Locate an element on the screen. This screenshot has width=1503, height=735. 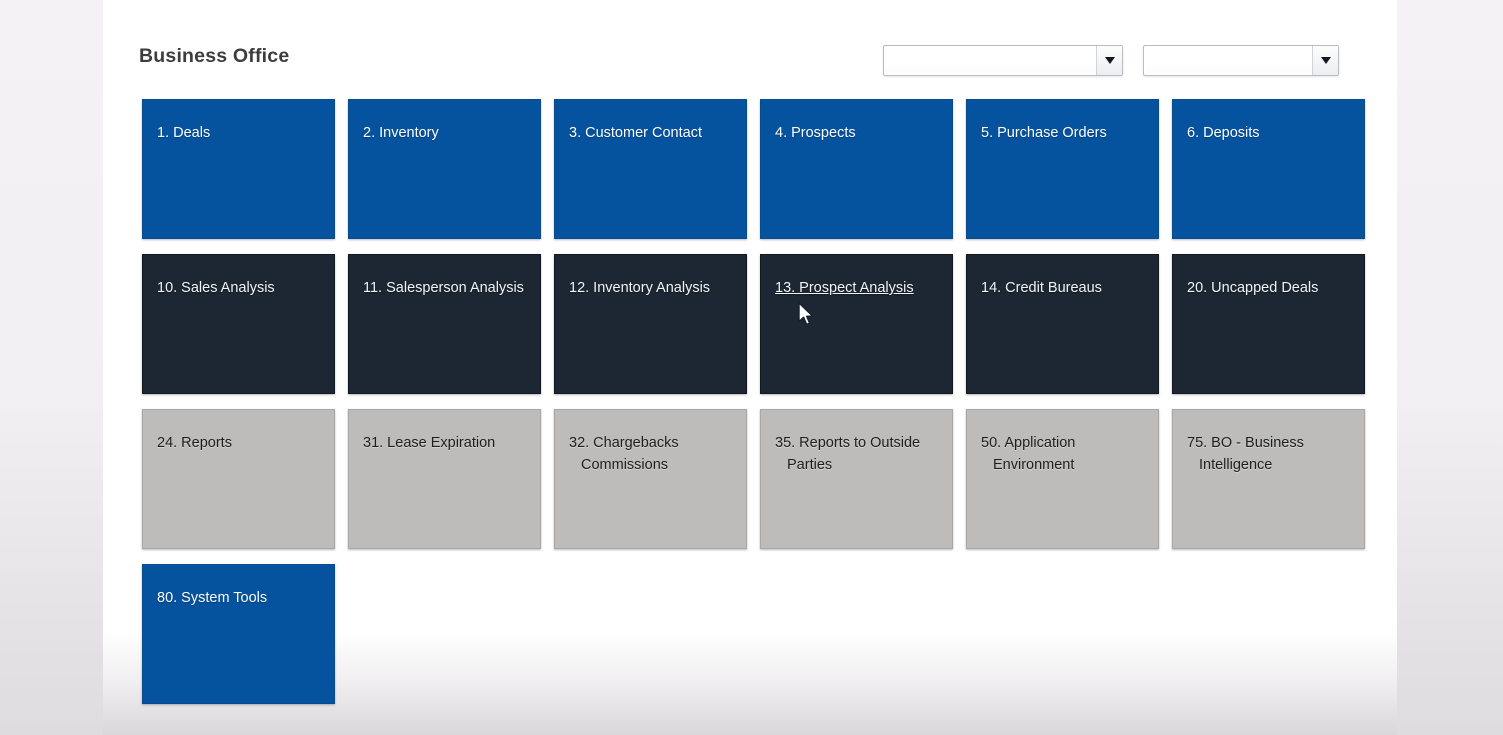
tile-purchase-orders: 5. Purchase Orders is located at coordinates (1062, 169).